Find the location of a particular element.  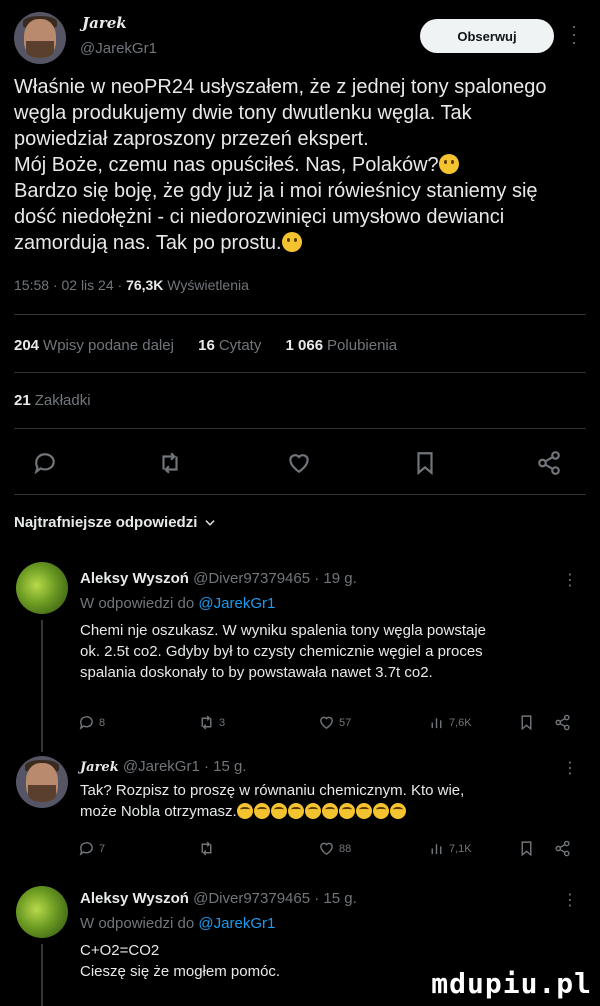

post-line: zamordują nas. Tak po prostu. is located at coordinates (301, 243).